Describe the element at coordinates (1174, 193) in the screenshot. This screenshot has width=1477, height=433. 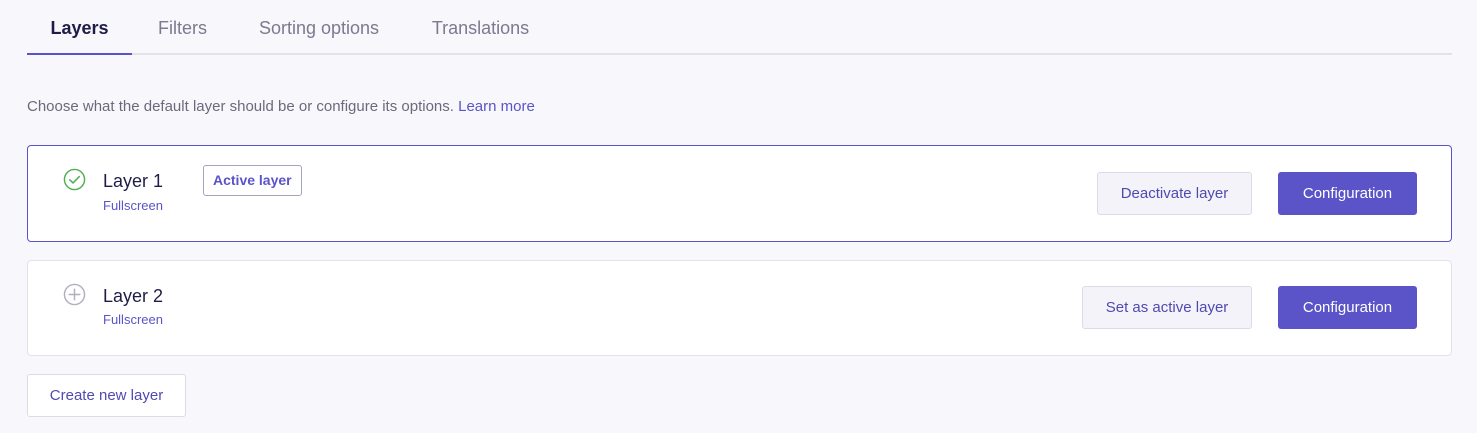
I see `deactivate-layer-button: Deactivate layer` at that location.